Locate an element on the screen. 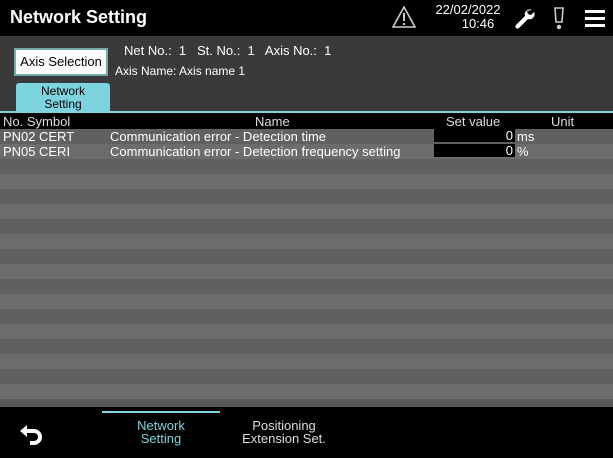 This screenshot has height=458, width=613. menu-icon is located at coordinates (595, 18).